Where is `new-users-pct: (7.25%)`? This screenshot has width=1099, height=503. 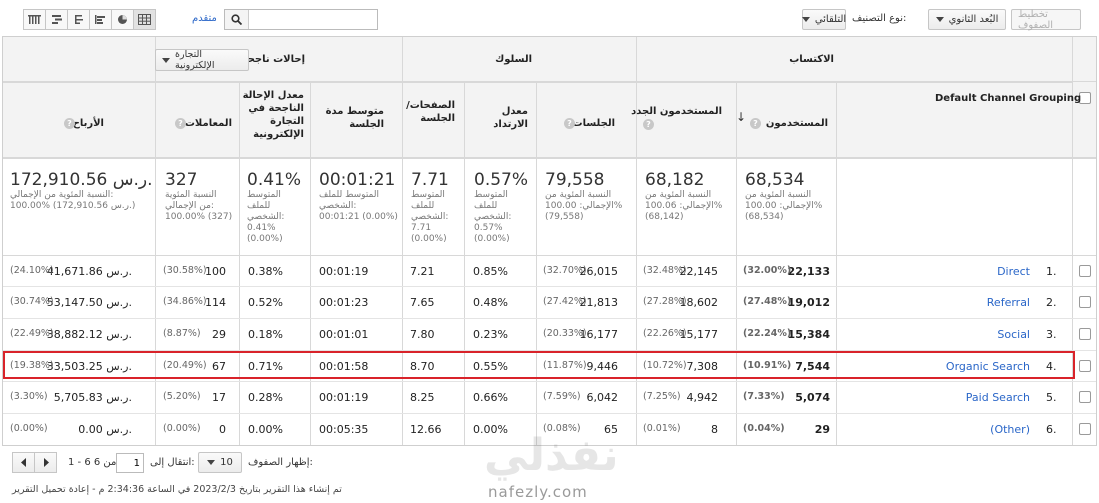
new-users-pct: (7.25%) is located at coordinates (662, 396).